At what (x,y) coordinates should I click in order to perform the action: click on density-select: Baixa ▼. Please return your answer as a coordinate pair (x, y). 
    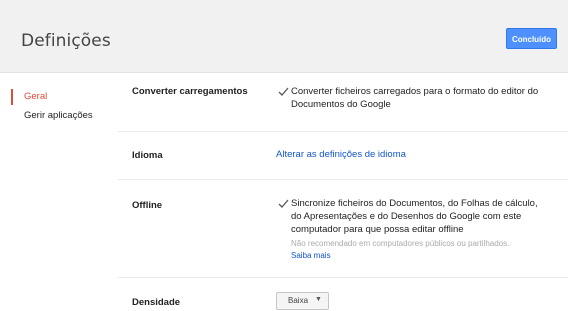
    Looking at the image, I should click on (302, 301).